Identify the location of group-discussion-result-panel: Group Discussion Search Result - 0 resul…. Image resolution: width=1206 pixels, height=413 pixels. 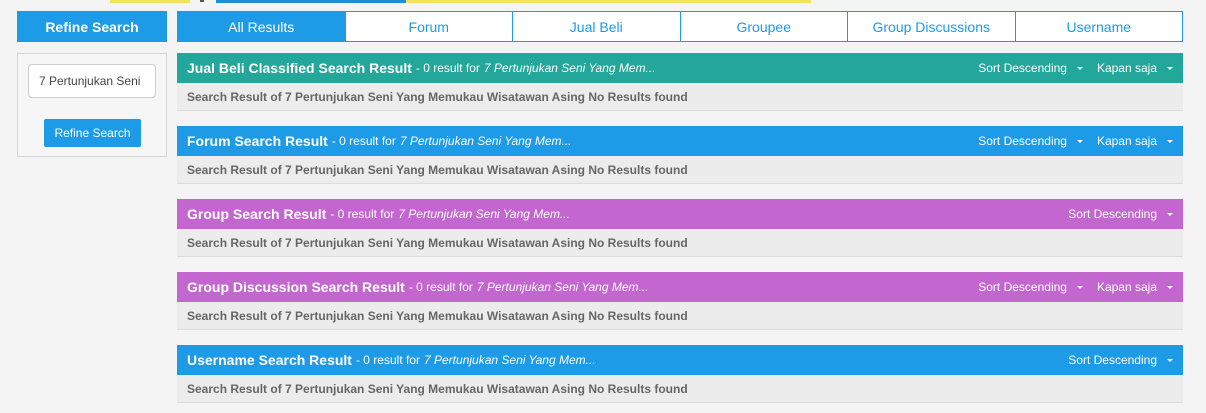
(680, 301).